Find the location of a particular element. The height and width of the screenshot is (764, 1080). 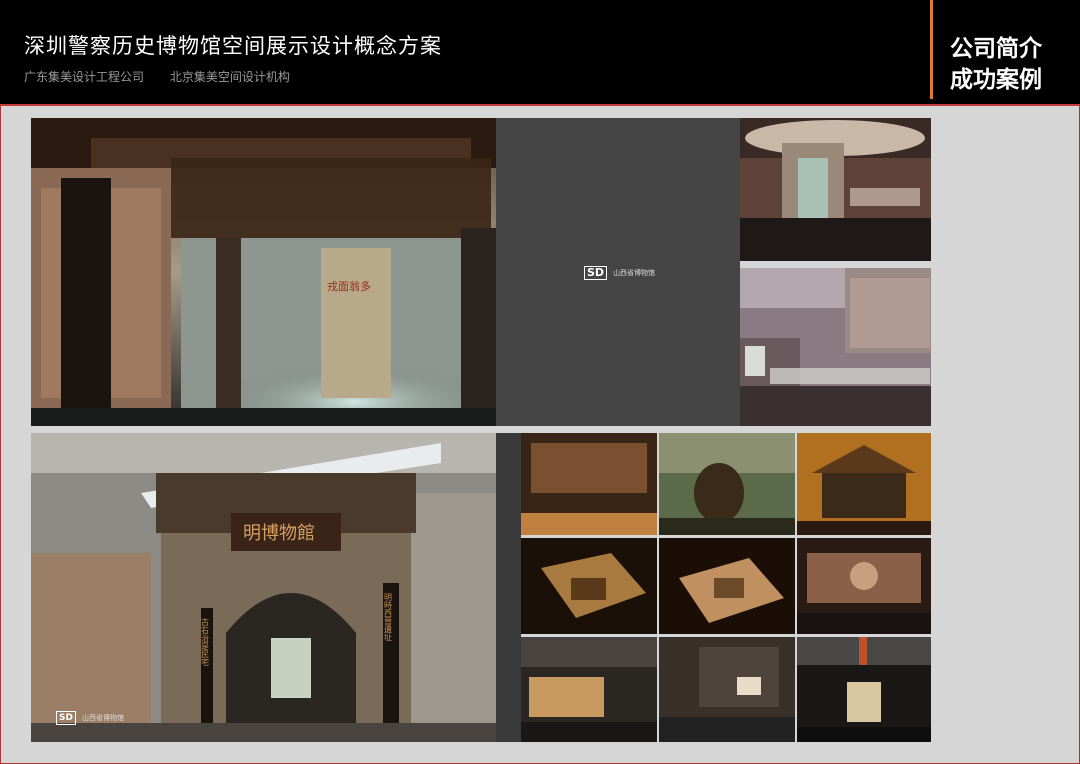

photo-logo: SD 山西省博物馆 is located at coordinates (90, 718).